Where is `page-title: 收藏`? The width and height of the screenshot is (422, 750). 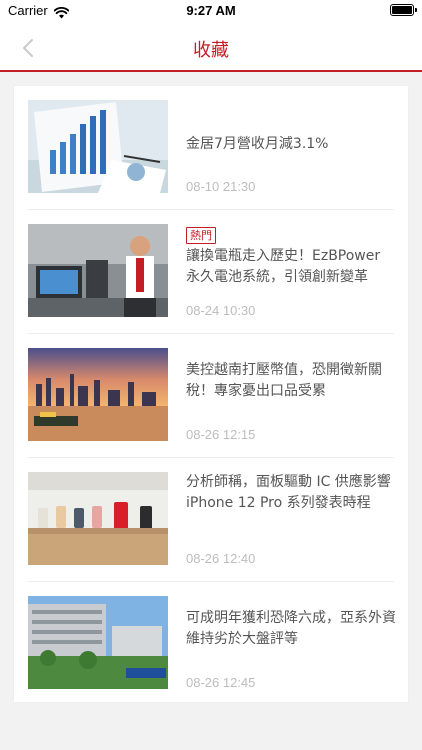 page-title: 收藏 is located at coordinates (211, 50).